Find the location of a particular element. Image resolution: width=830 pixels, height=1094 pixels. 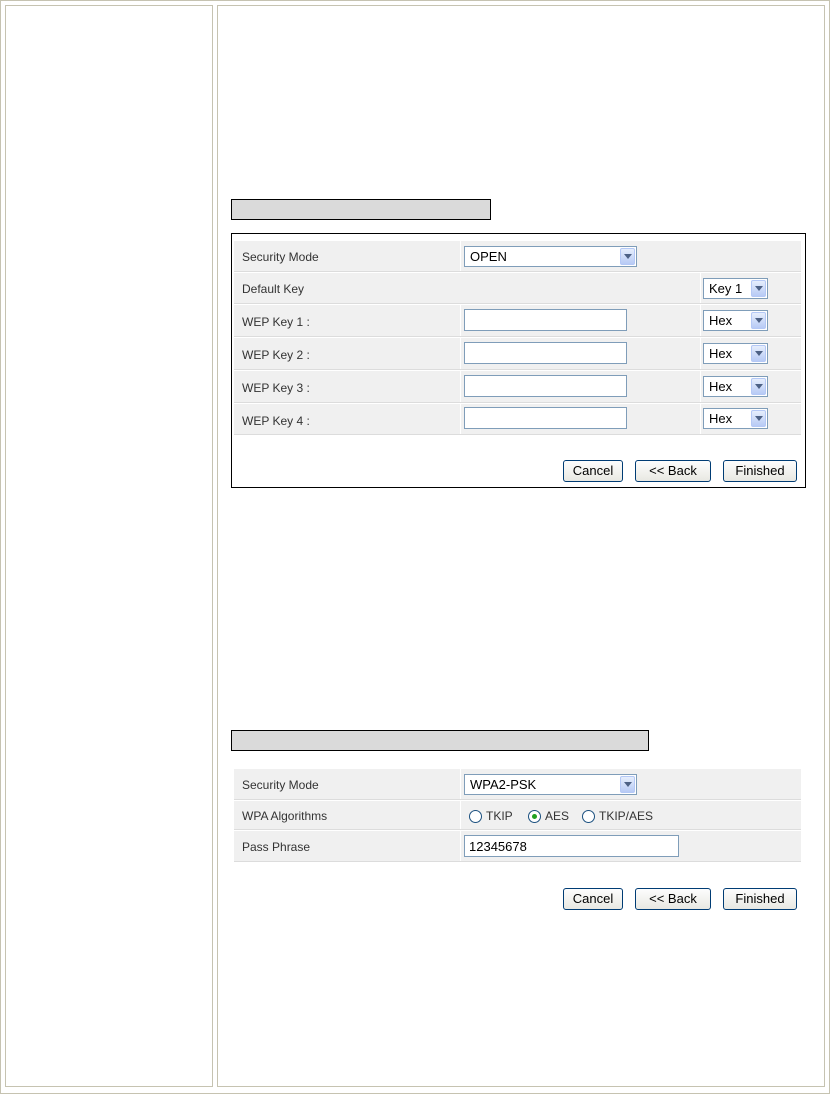

wep-key-label: WEP Key 4 : is located at coordinates (276, 421).